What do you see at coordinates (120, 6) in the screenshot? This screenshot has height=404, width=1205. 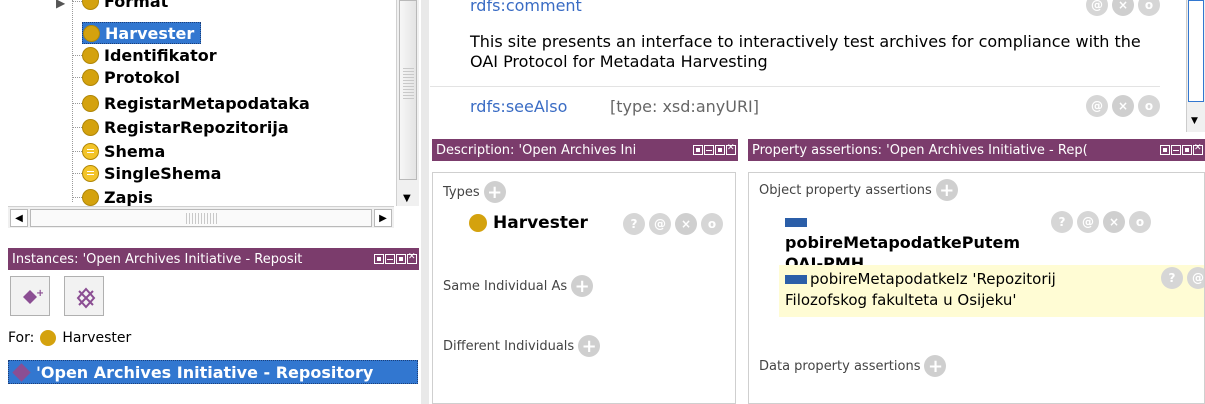 I see `tree-item-format: Format` at bounding box center [120, 6].